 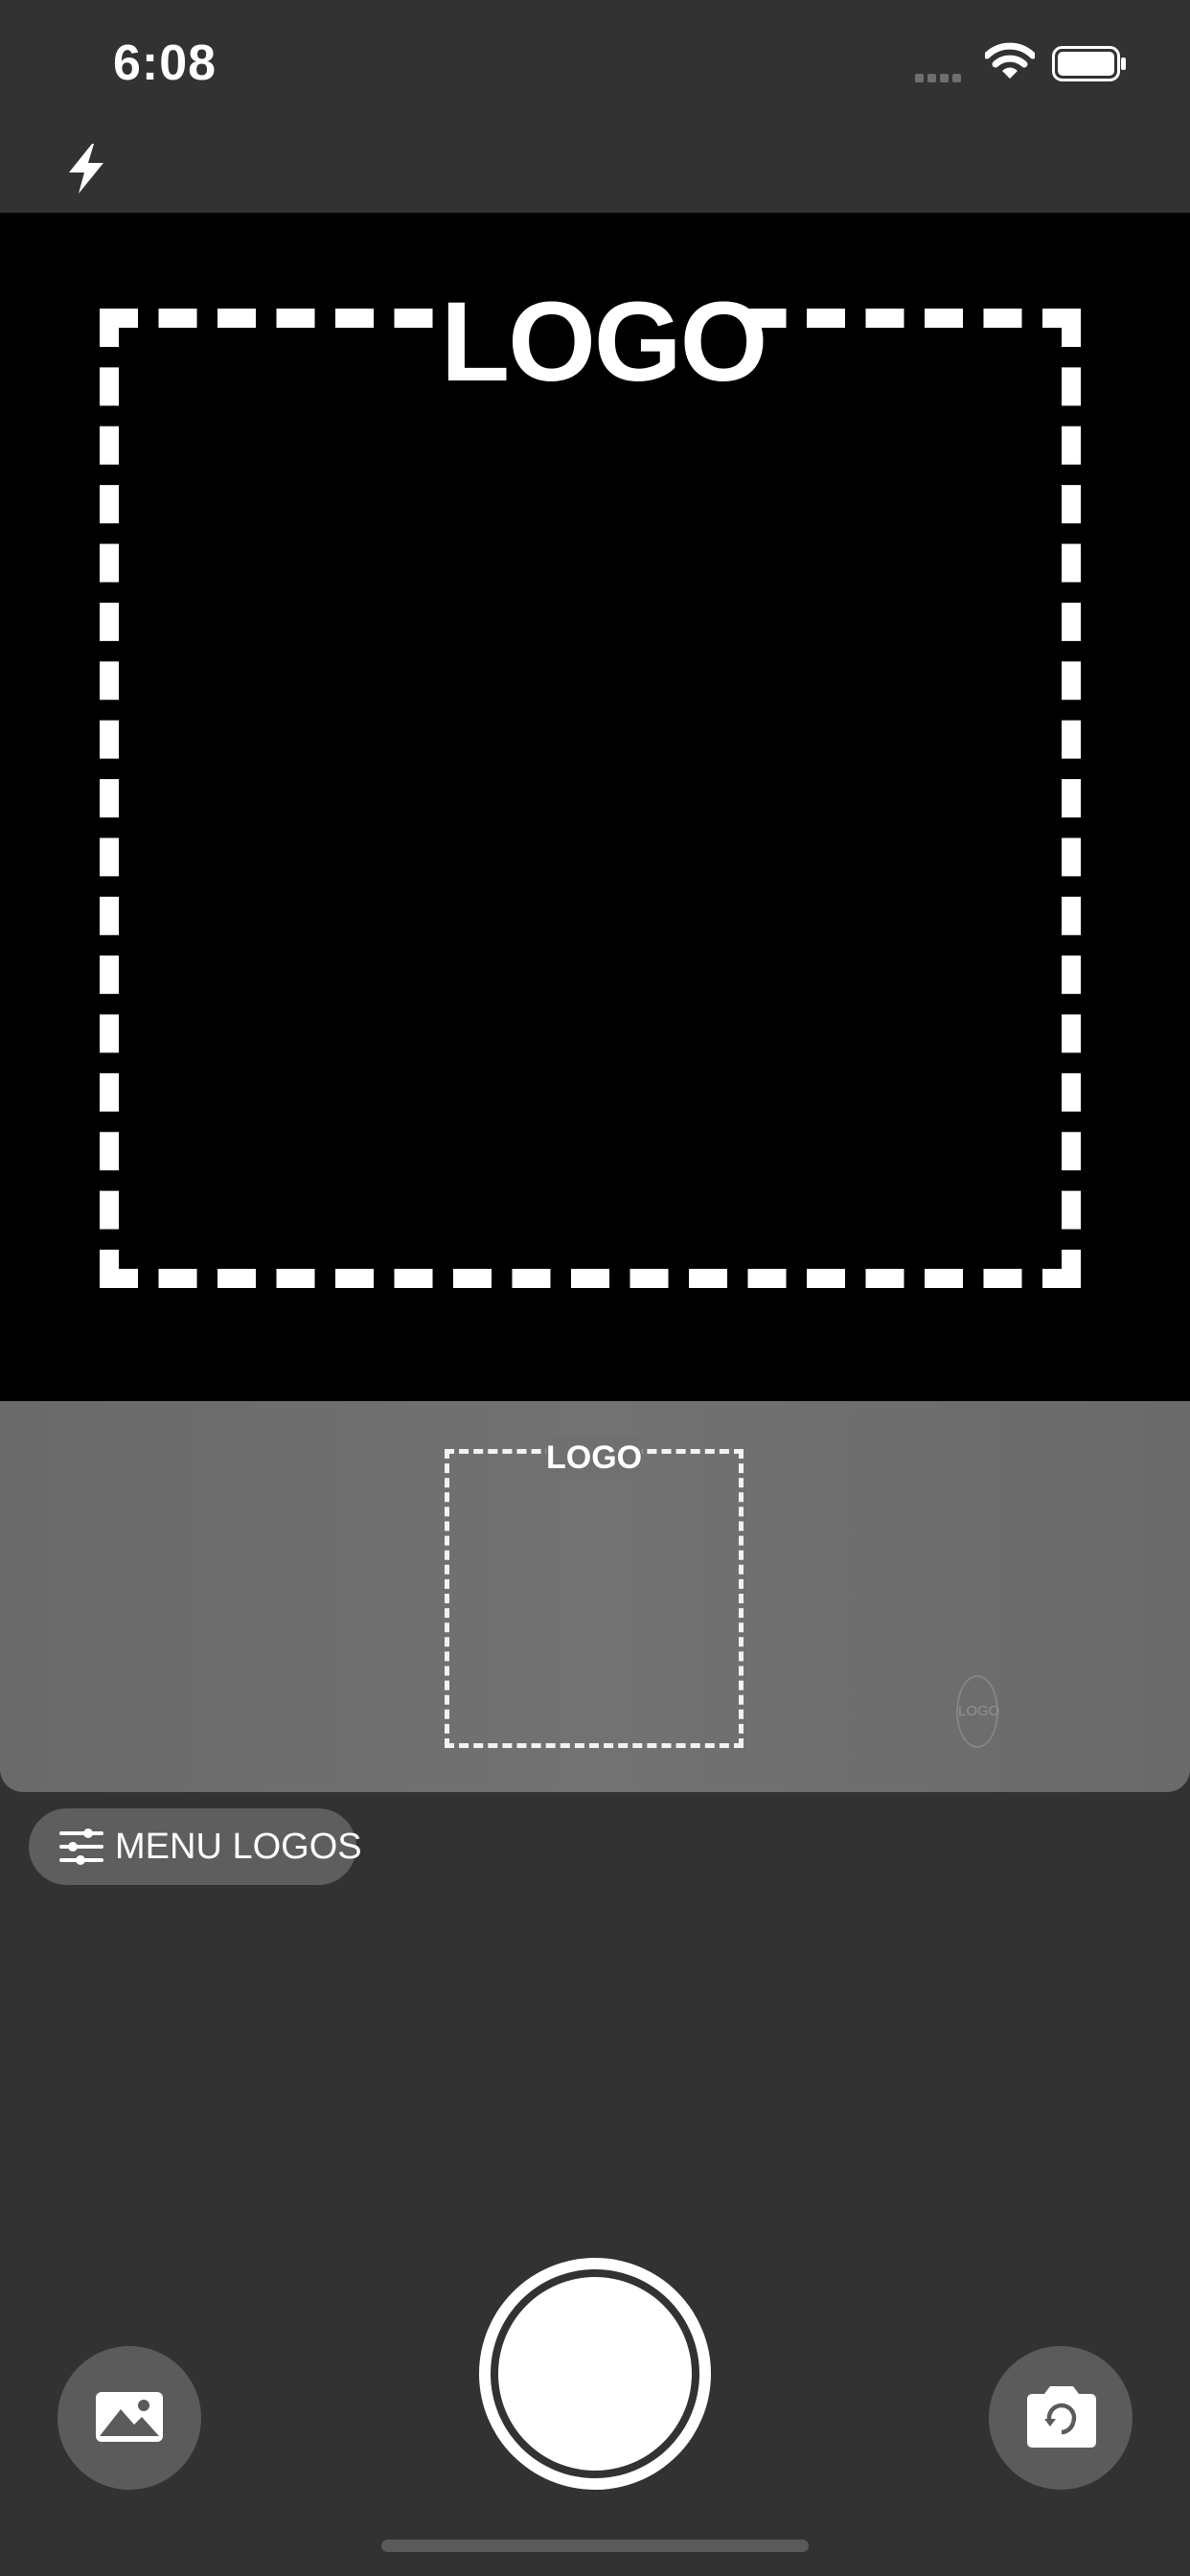 I want to click on template-thumbnail-selected, so click(x=594, y=1598).